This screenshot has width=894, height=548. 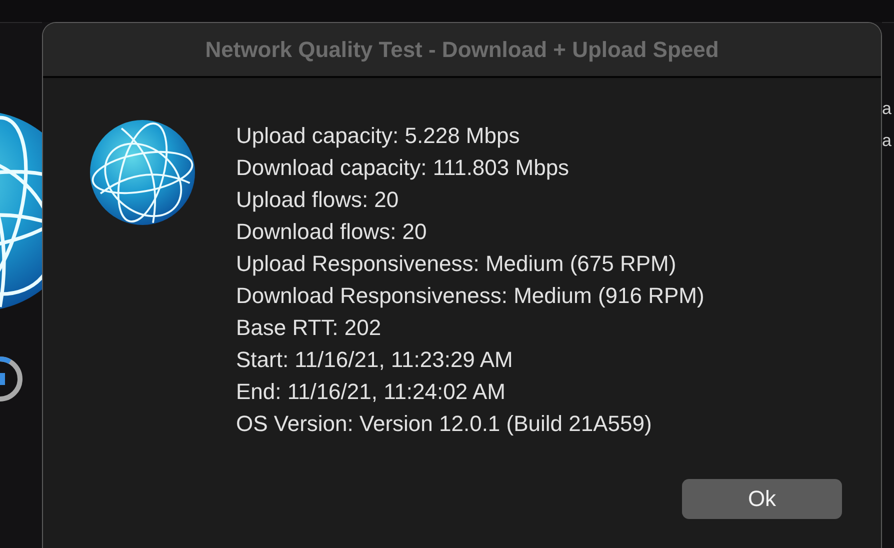 I want to click on window-title: Network Quality Test - Download + Upload Speed, so click(x=462, y=49).